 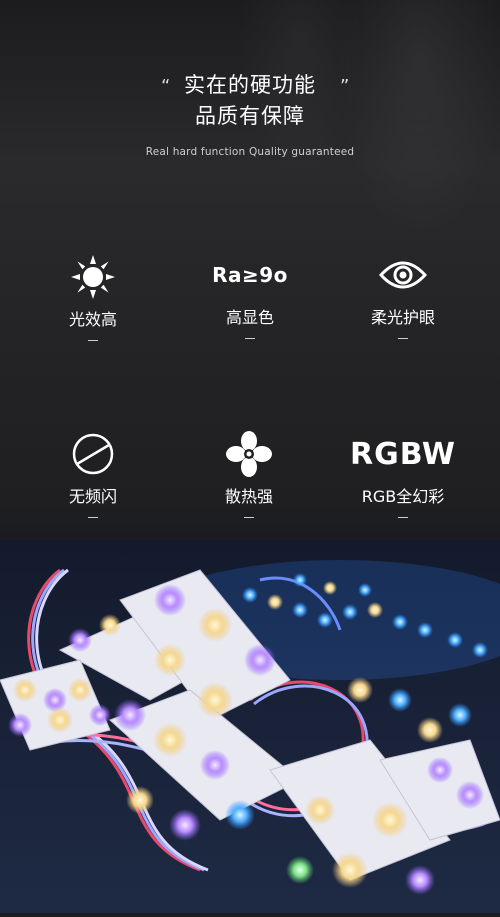 I want to click on feature-high-color-rendering: Ra≥9o 高显色, so click(x=250, y=295).